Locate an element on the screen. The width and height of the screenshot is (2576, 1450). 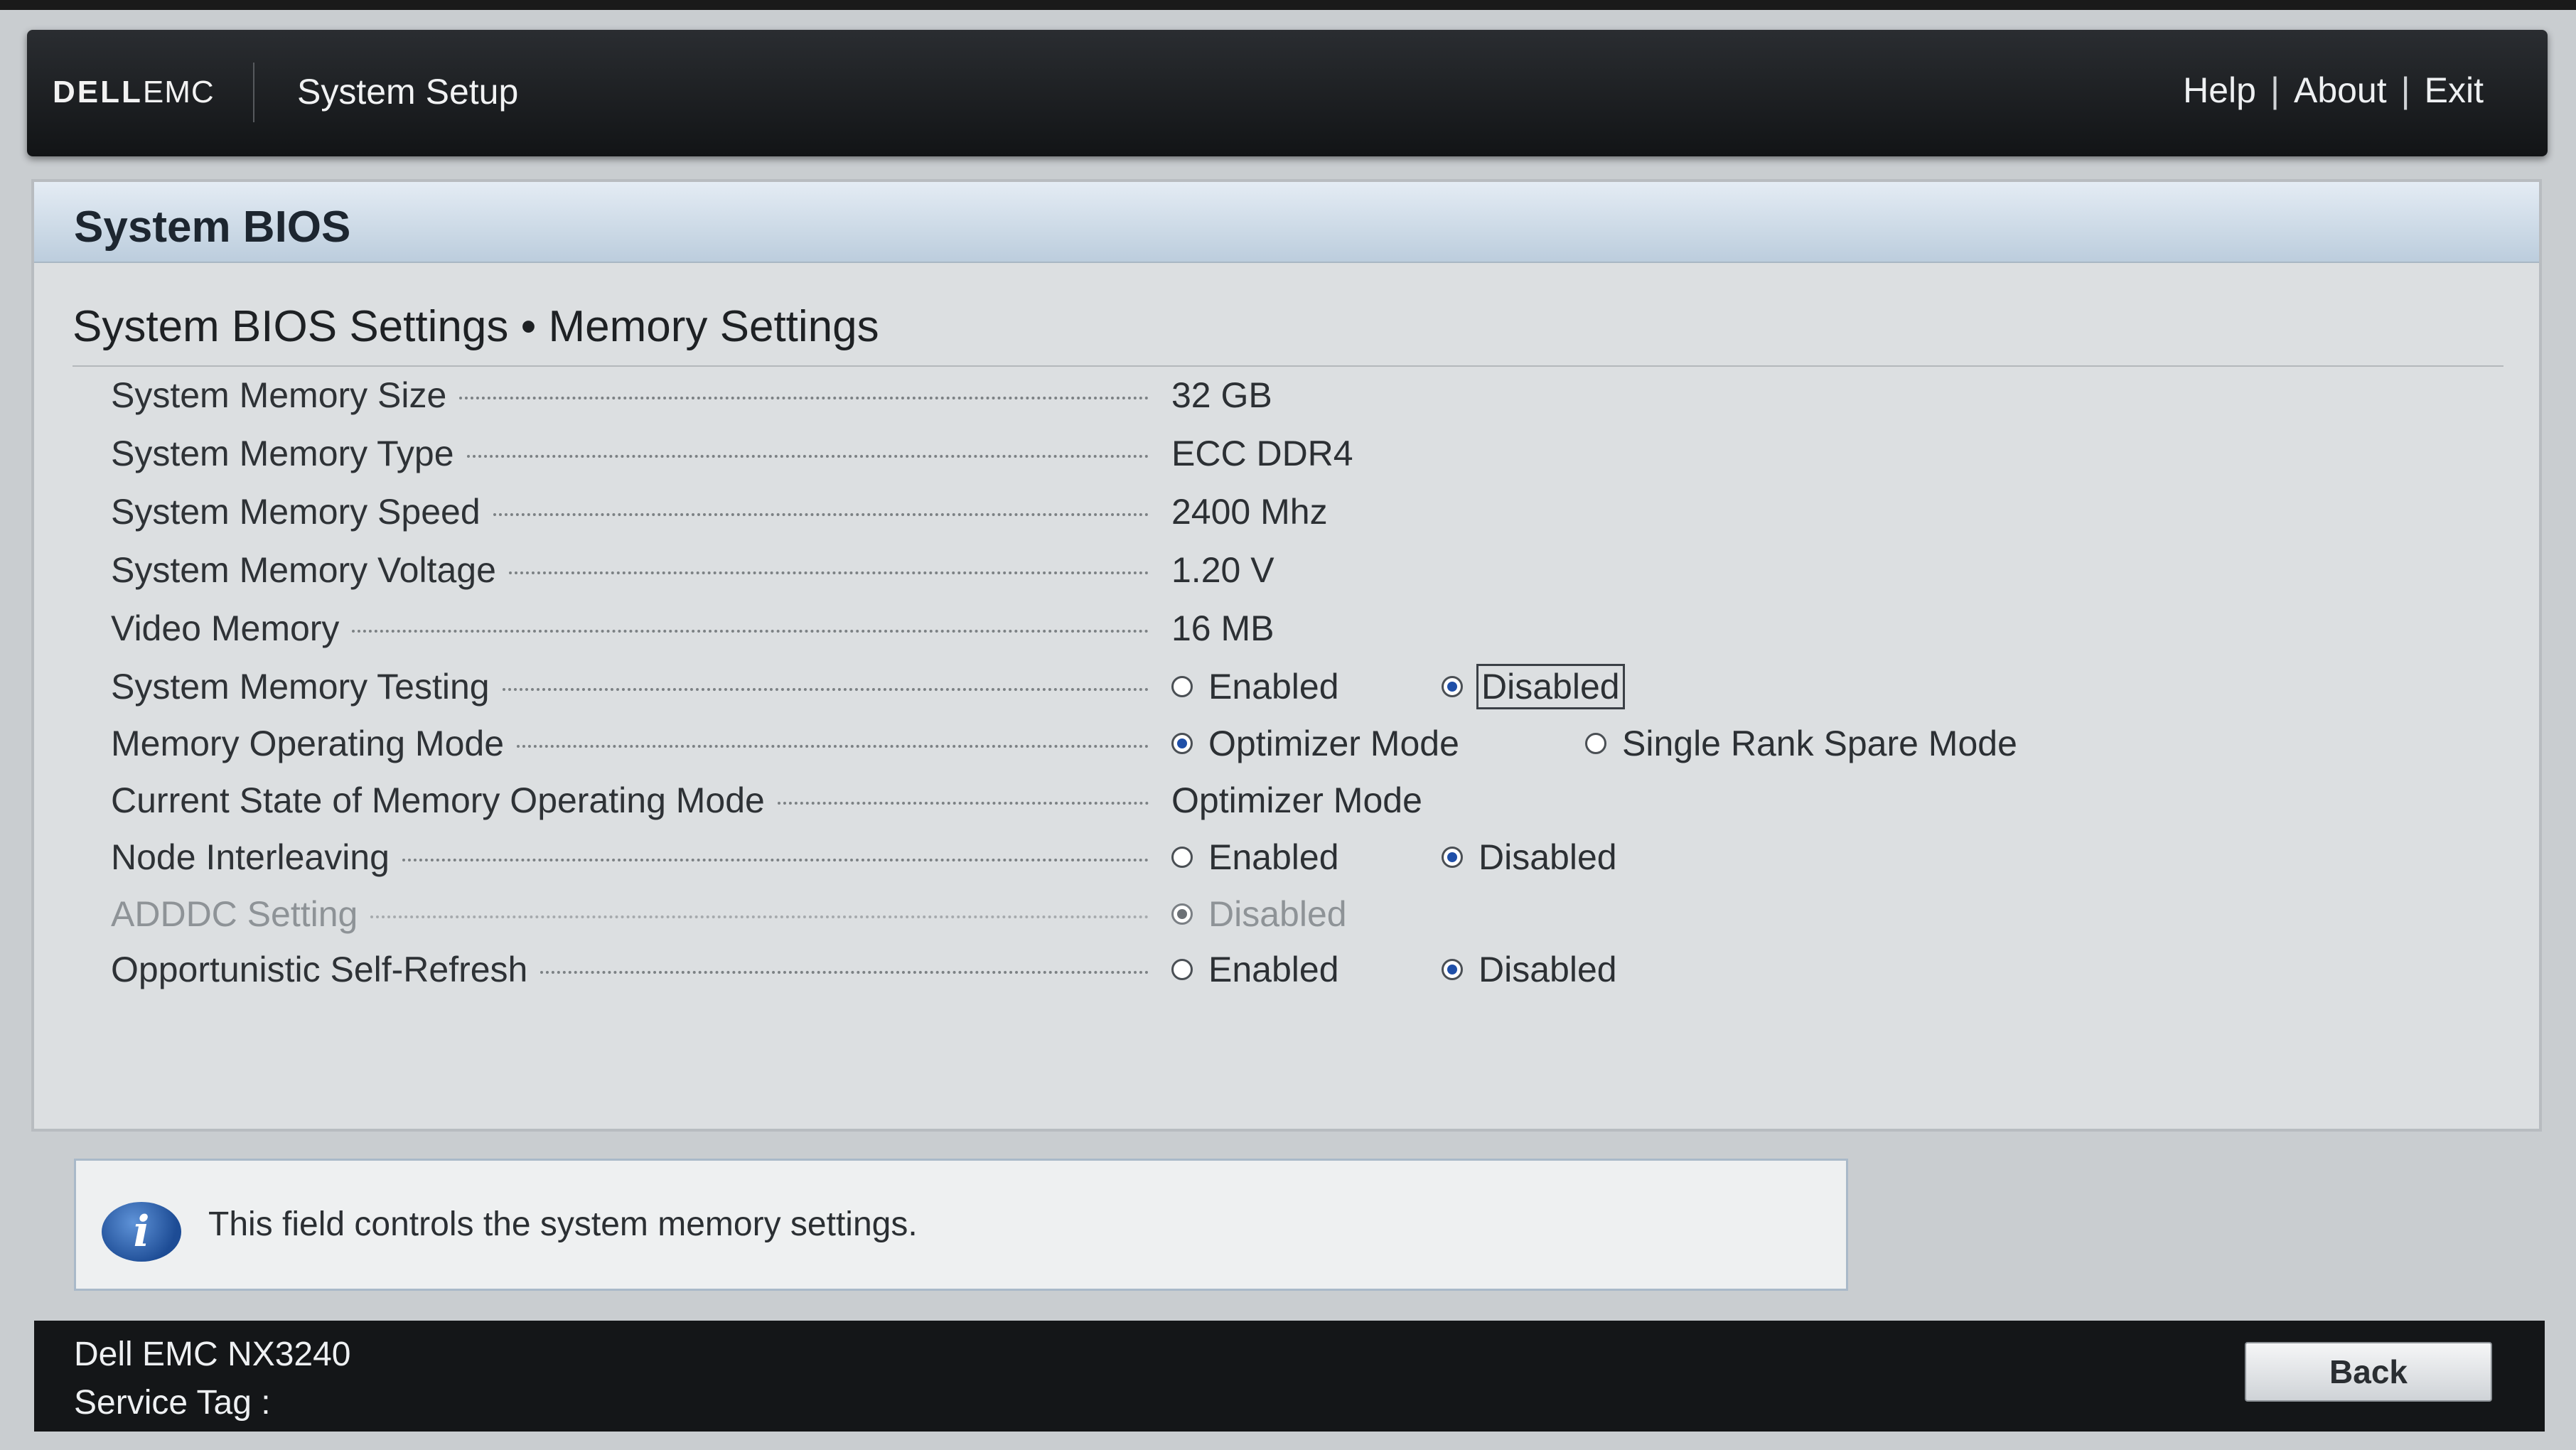
back-button: Back is located at coordinates (2368, 1372).